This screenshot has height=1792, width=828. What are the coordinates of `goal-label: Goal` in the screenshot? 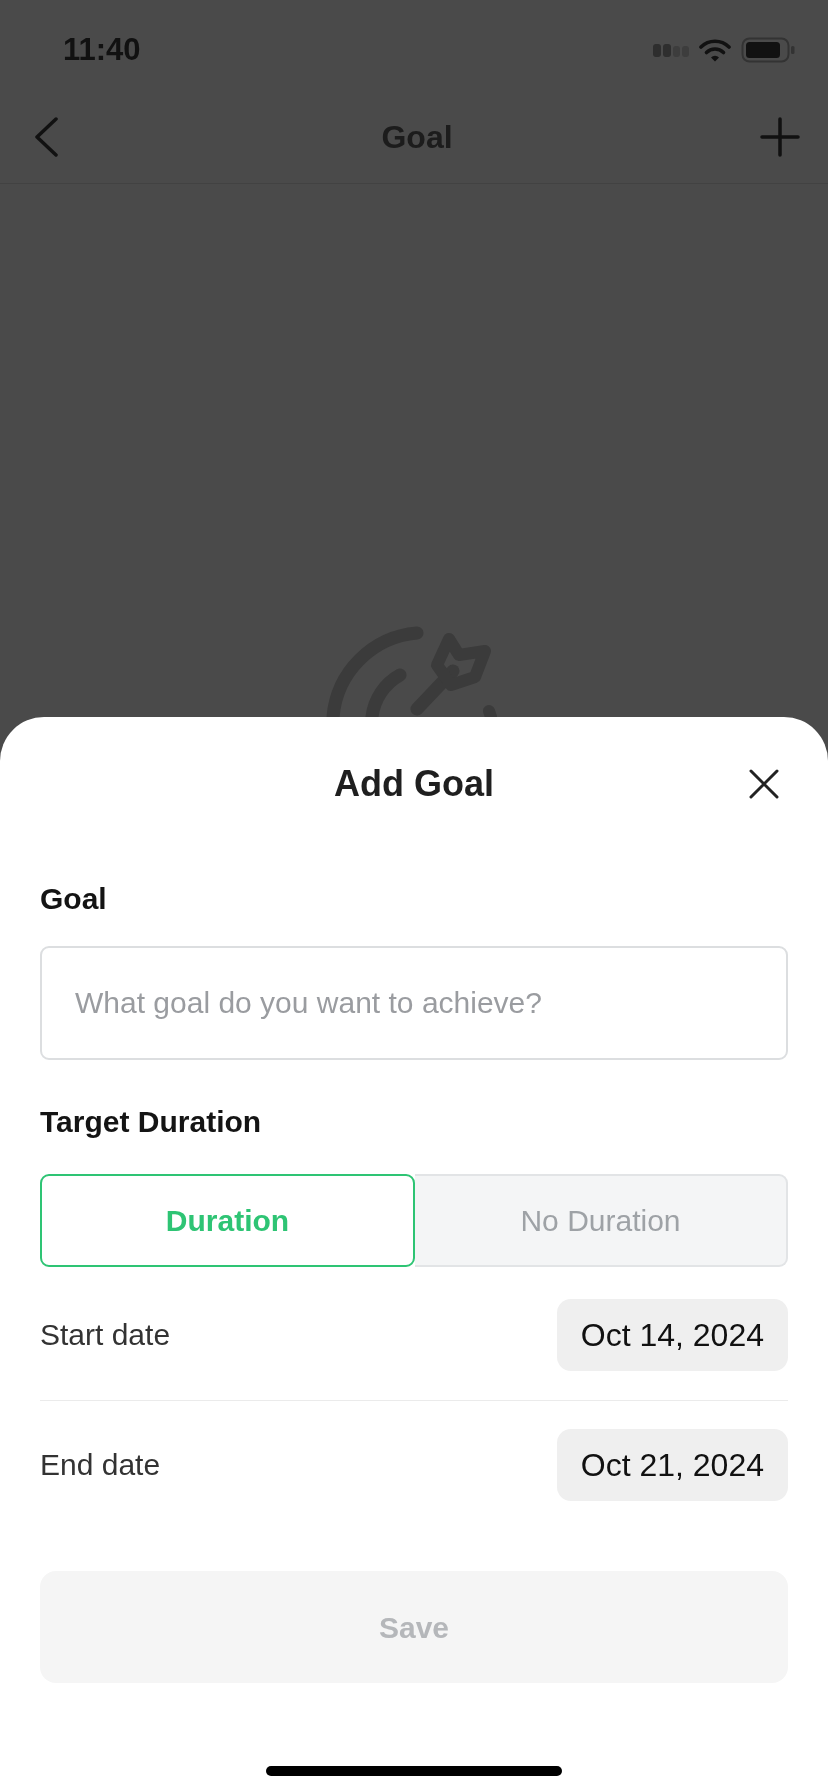 It's located at (73, 899).